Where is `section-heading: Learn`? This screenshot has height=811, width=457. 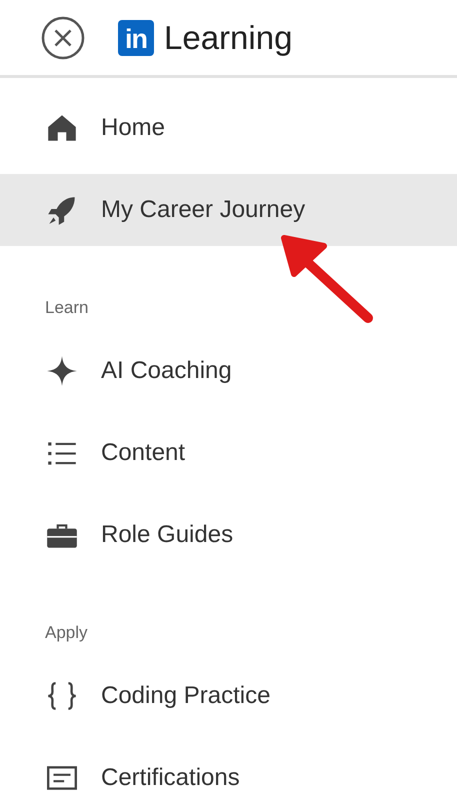
section-heading: Learn is located at coordinates (67, 308).